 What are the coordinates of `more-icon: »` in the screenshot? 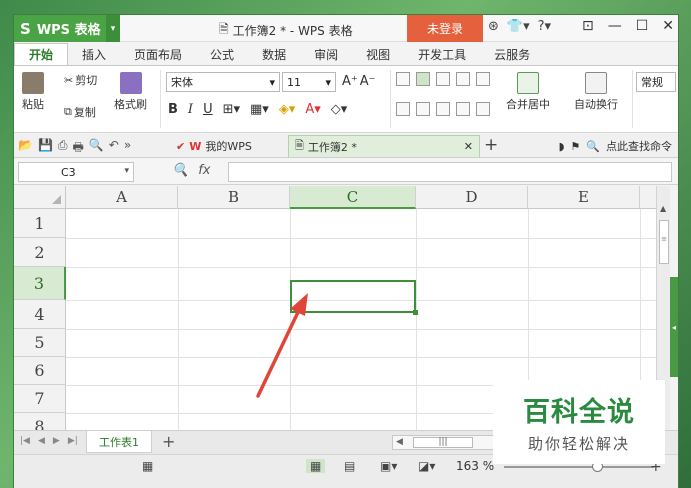 It's located at (127, 148).